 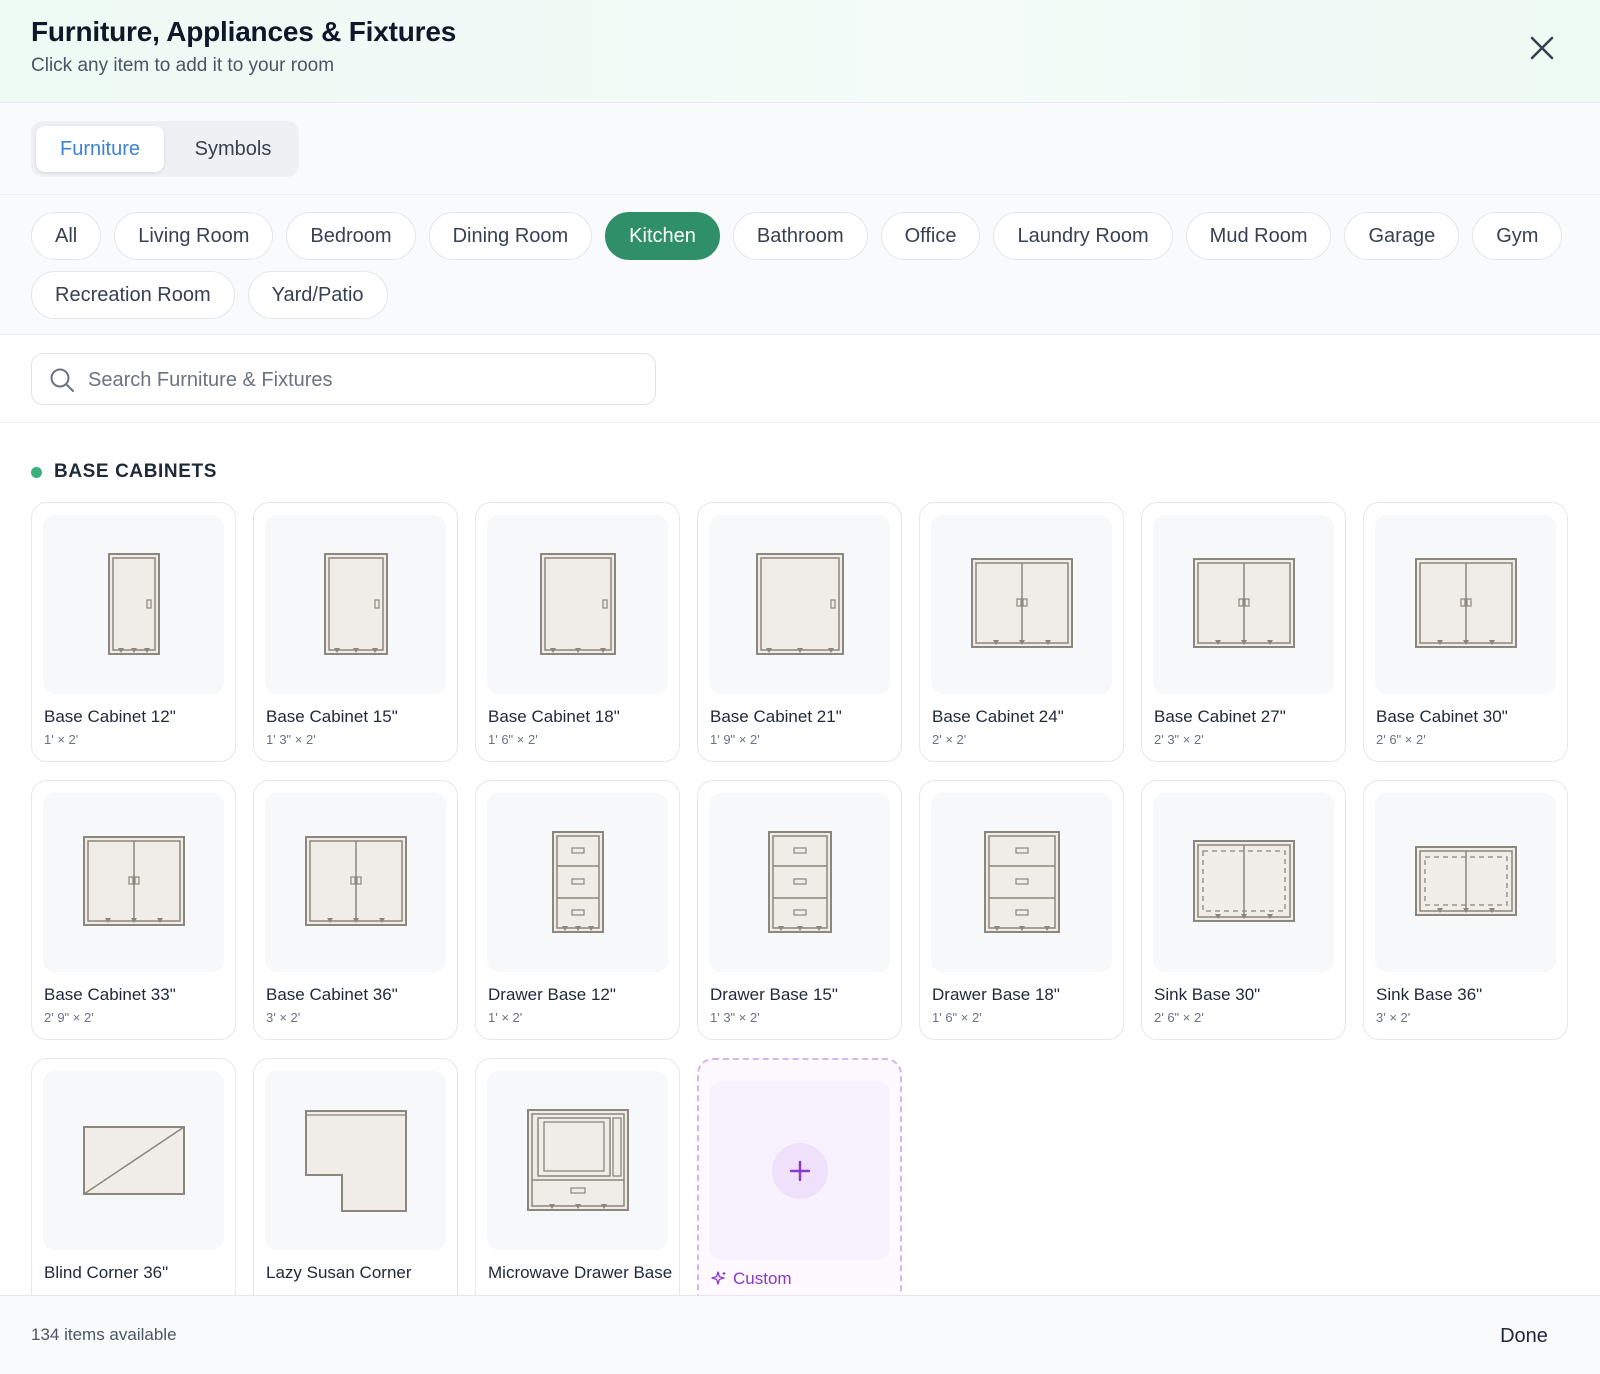 I want to click on item-card: Base Cabinet 21" 1' 9" × 2', so click(x=799, y=632).